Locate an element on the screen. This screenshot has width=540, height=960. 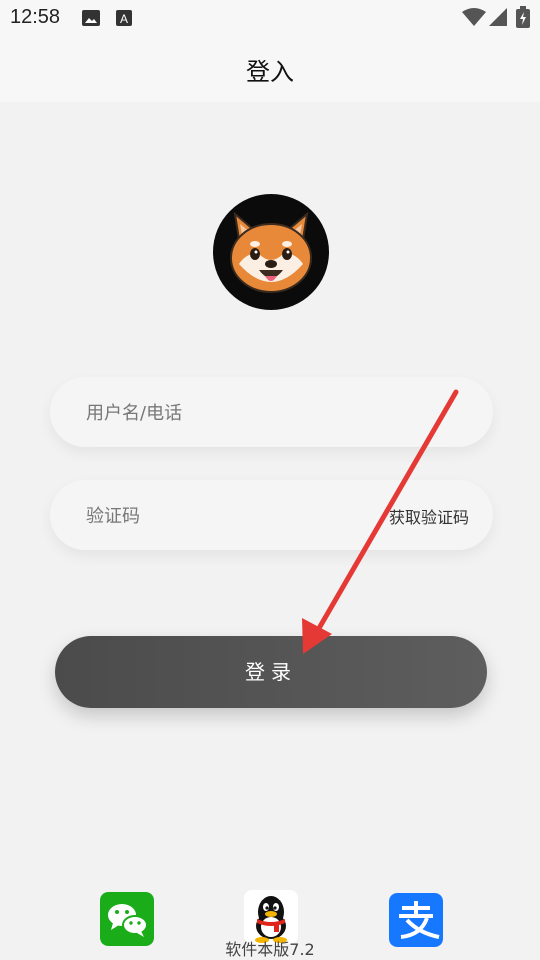
red-arrow-annotation is located at coordinates (380, 521).